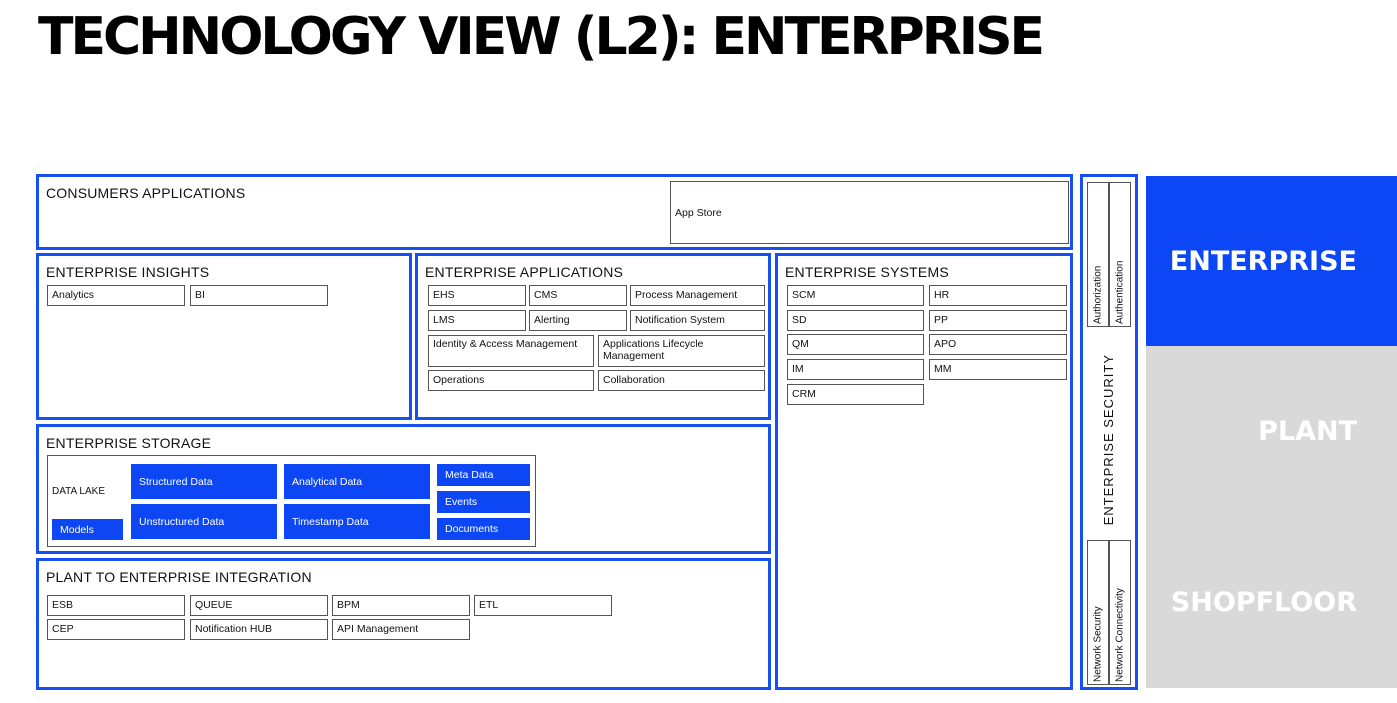  Describe the element at coordinates (146, 193) in the screenshot. I see `consumers-applications-title: CONSUMERS APPLICATIONS` at that location.